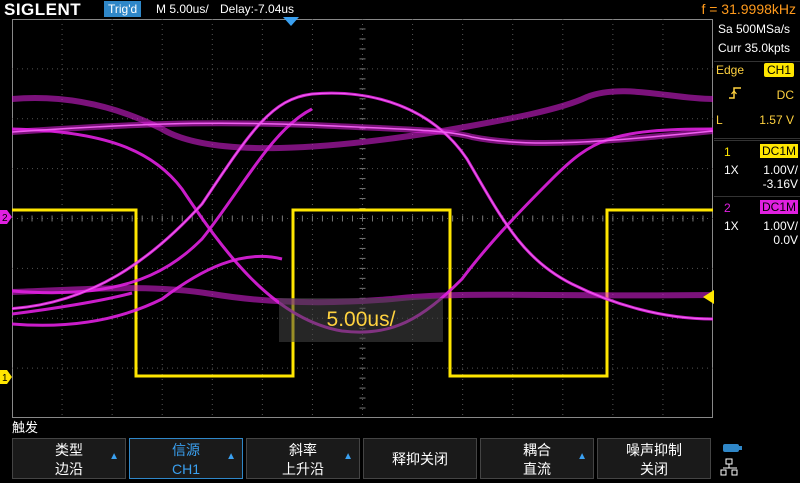 The image size is (800, 483). What do you see at coordinates (754, 29) in the screenshot?
I see `sample-rate: Sa 500MSa/s` at bounding box center [754, 29].